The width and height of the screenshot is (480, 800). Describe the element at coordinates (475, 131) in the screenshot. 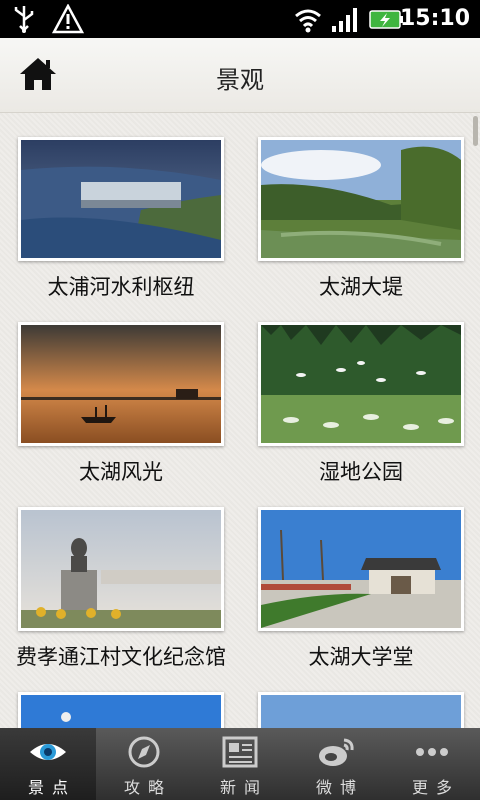

I see `scrollbar` at that location.